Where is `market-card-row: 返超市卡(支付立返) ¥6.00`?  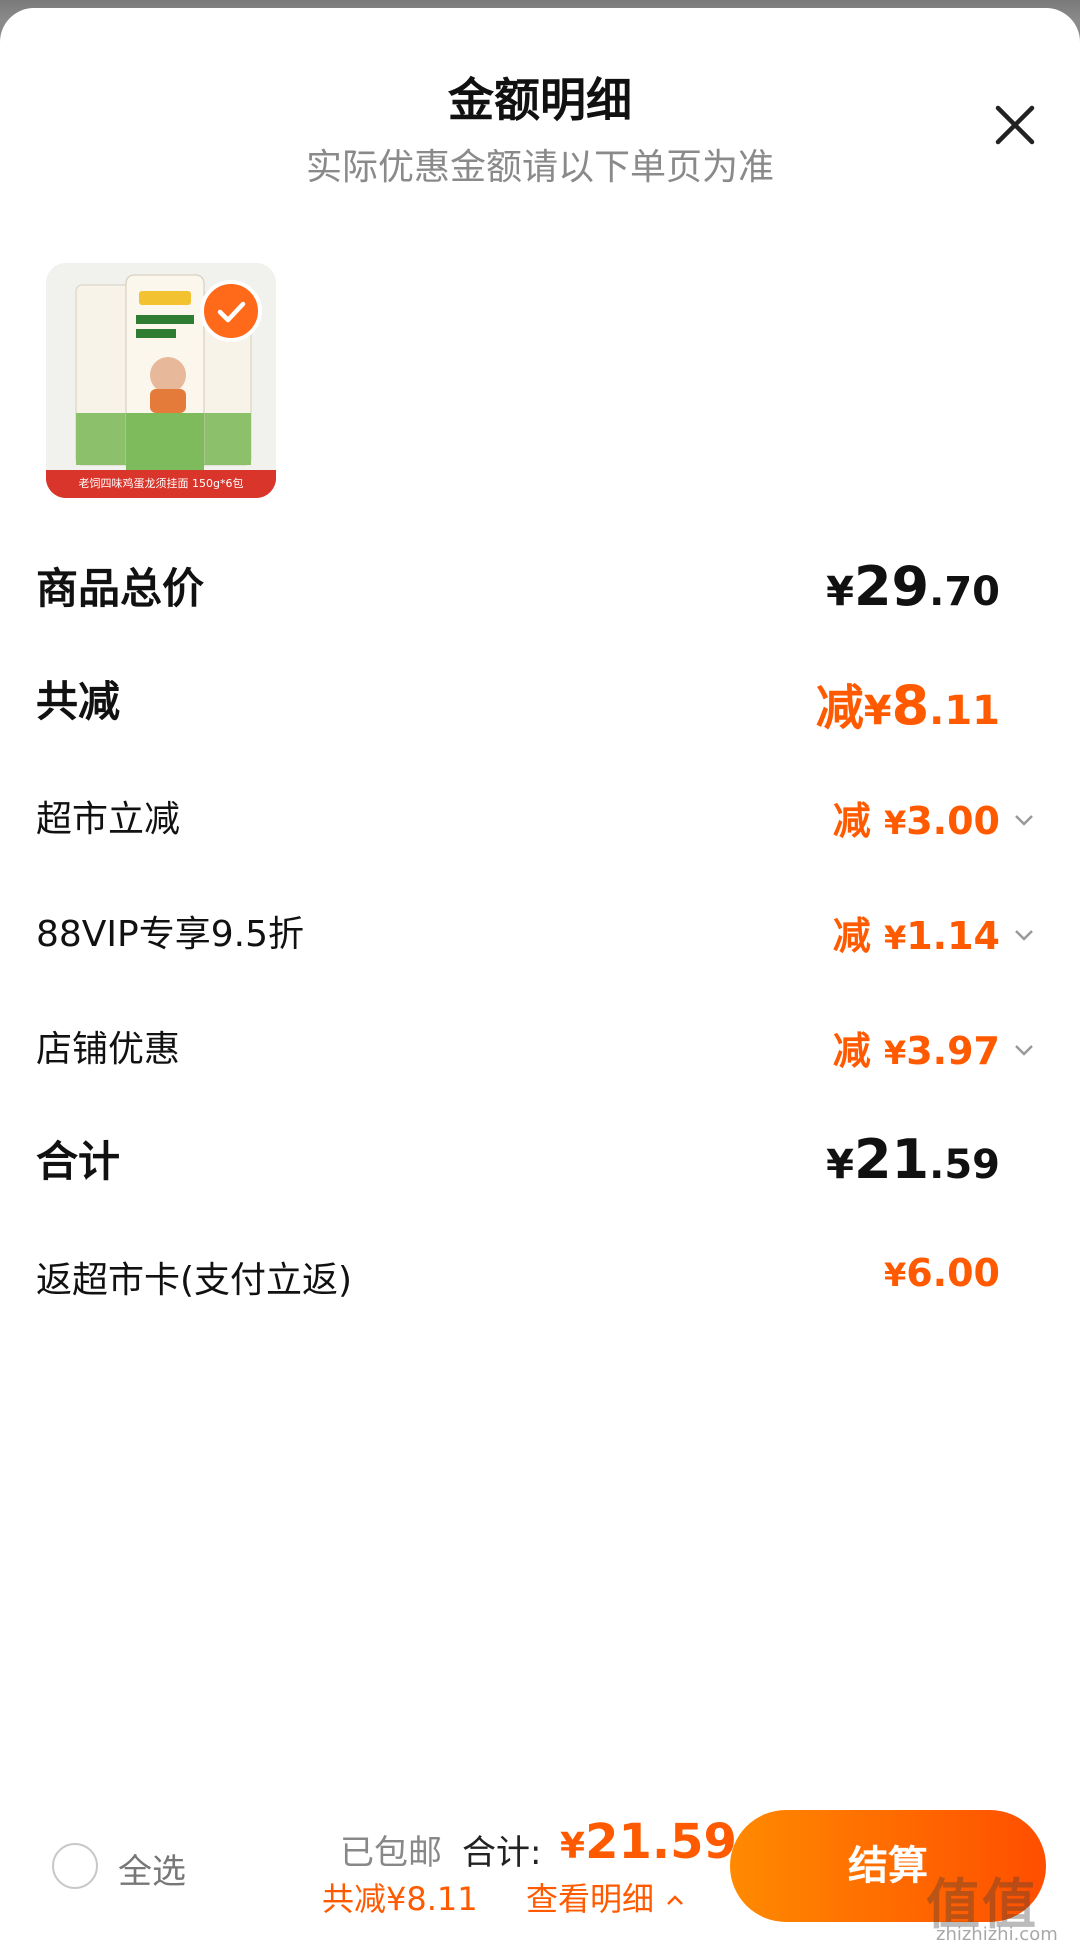 market-card-row: 返超市卡(支付立返) ¥6.00 is located at coordinates (536, 1281).